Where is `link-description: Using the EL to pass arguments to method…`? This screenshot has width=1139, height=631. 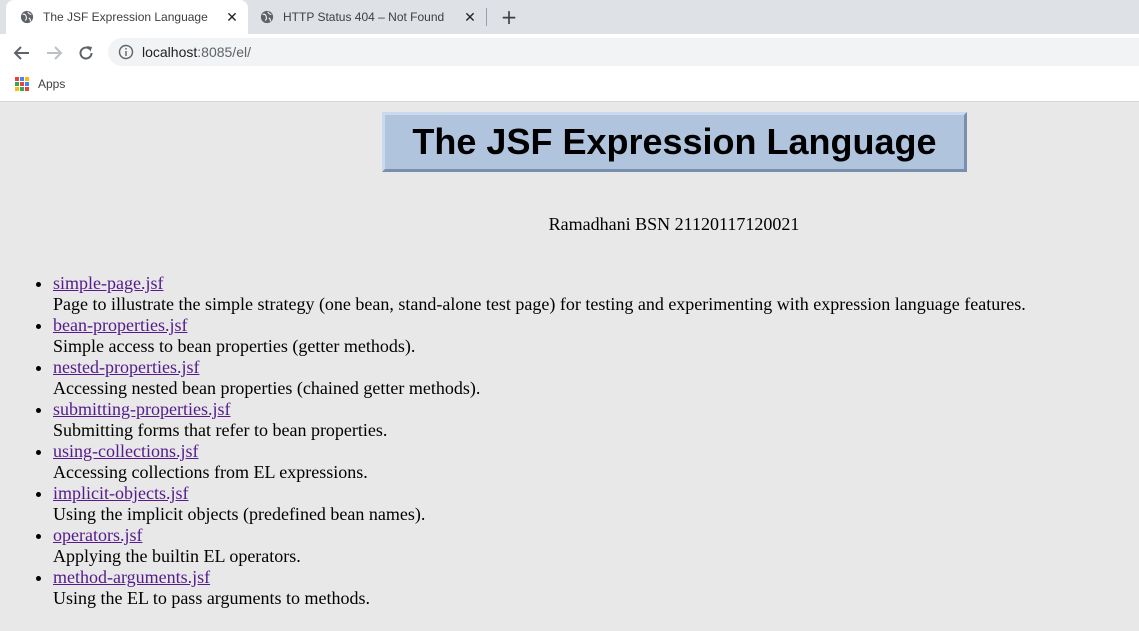
link-description: Using the EL to pass arguments to method… is located at coordinates (211, 598).